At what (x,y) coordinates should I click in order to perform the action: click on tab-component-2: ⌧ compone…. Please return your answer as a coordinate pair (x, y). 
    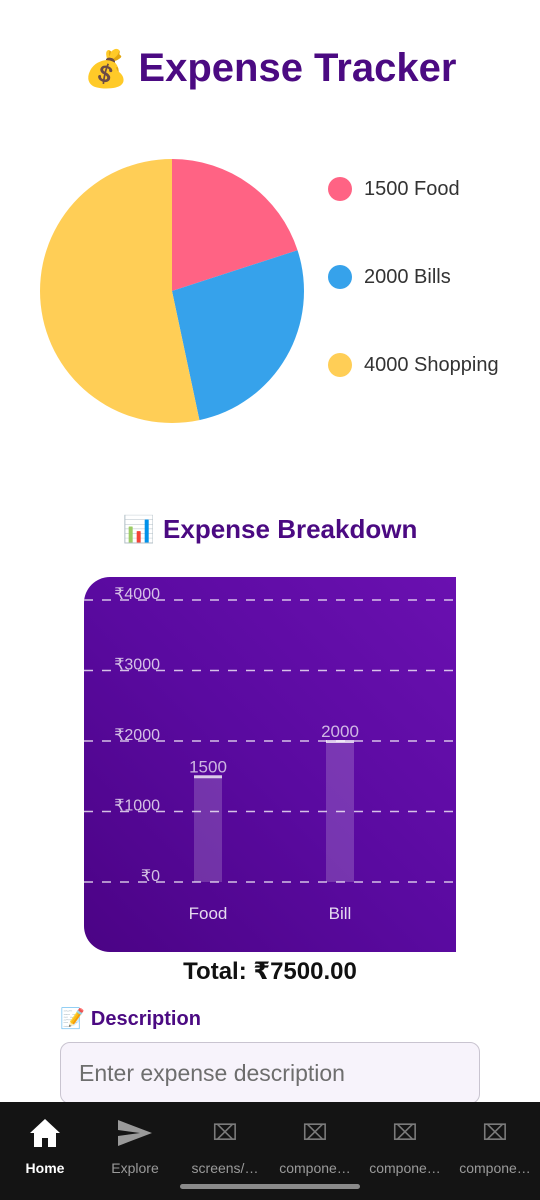
    Looking at the image, I should click on (405, 1151).